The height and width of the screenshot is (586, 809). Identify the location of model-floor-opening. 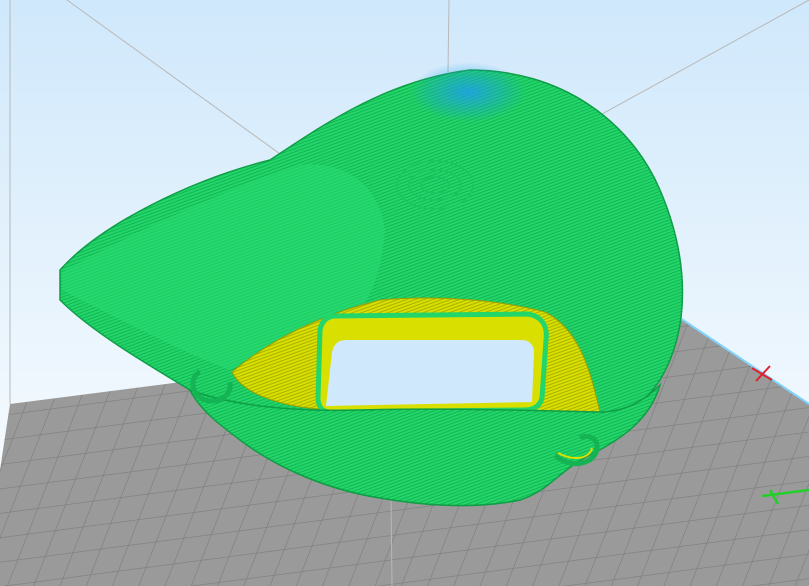
(430, 373).